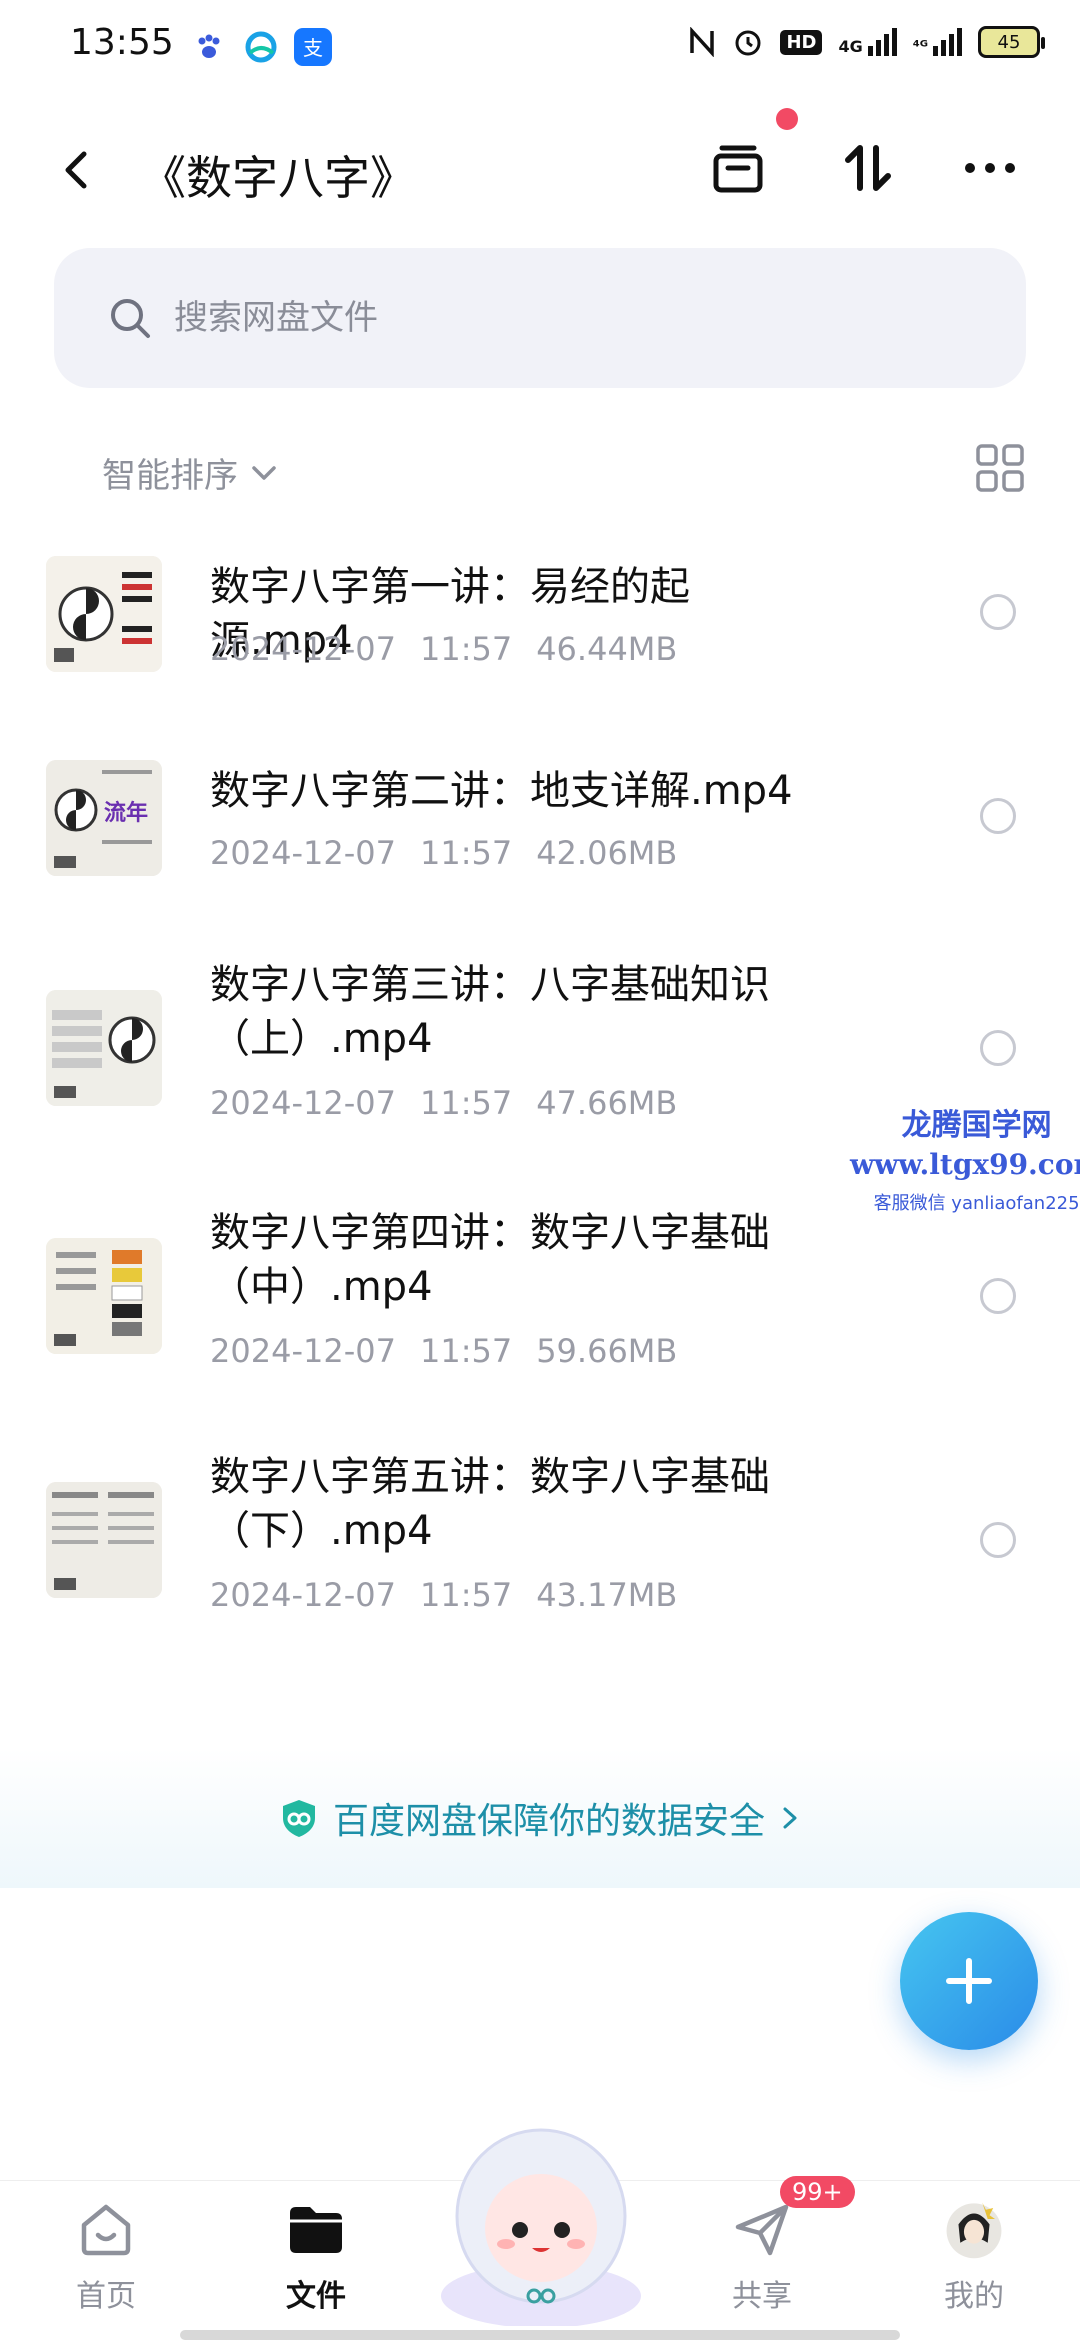  What do you see at coordinates (762, 2296) in the screenshot?
I see `nav-share-label: 共享` at bounding box center [762, 2296].